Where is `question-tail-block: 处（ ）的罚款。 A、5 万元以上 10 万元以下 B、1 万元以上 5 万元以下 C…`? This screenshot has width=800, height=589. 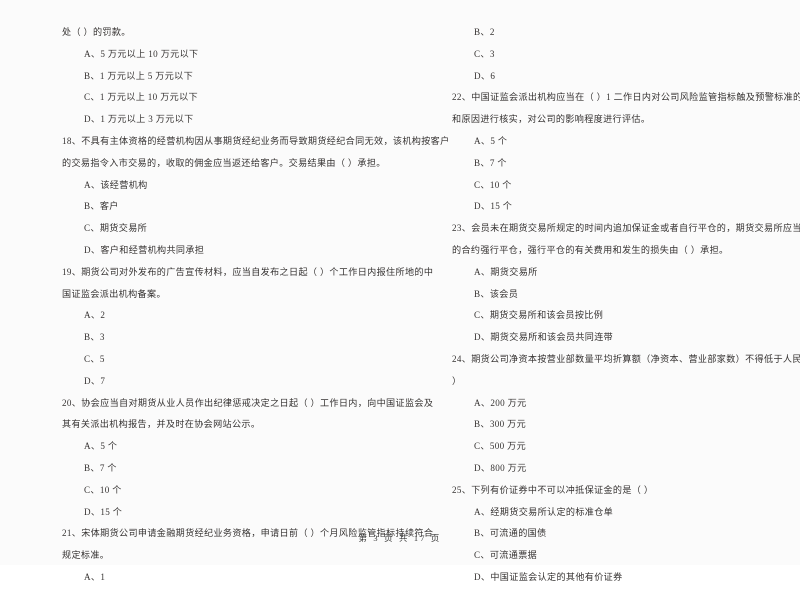
question-tail-block: 处（ ）的罚款。 A、5 万元以上 10 万元以下 B、1 万元以上 5 万元以下 C… is located at coordinates (227, 76).